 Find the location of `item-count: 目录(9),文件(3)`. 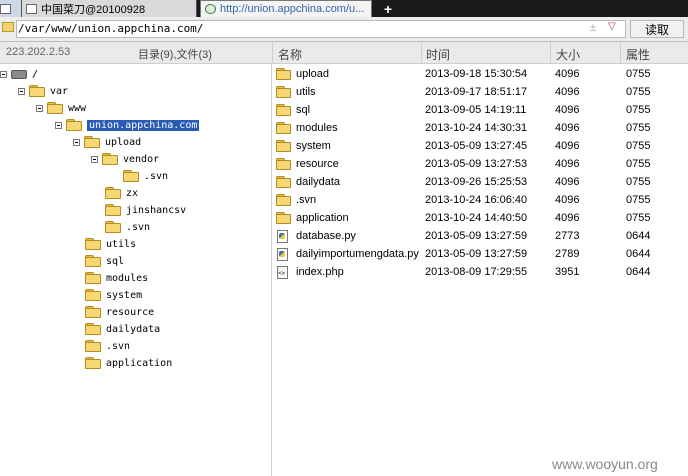

item-count: 目录(9),文件(3) is located at coordinates (175, 55).